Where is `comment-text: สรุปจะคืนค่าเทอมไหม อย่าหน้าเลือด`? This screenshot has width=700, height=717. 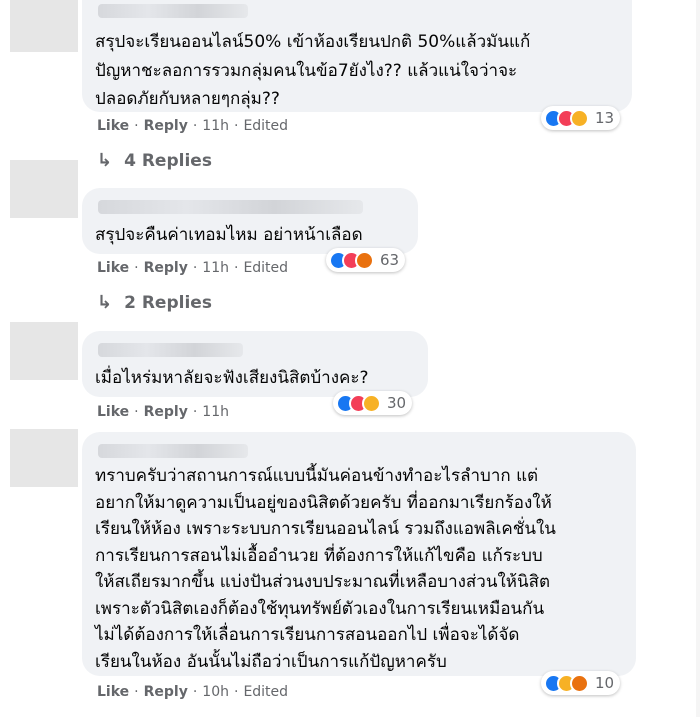
comment-text: สรุปจะคืนค่าเทอมไหม อย่าหน้าเลือด is located at coordinates (229, 235).